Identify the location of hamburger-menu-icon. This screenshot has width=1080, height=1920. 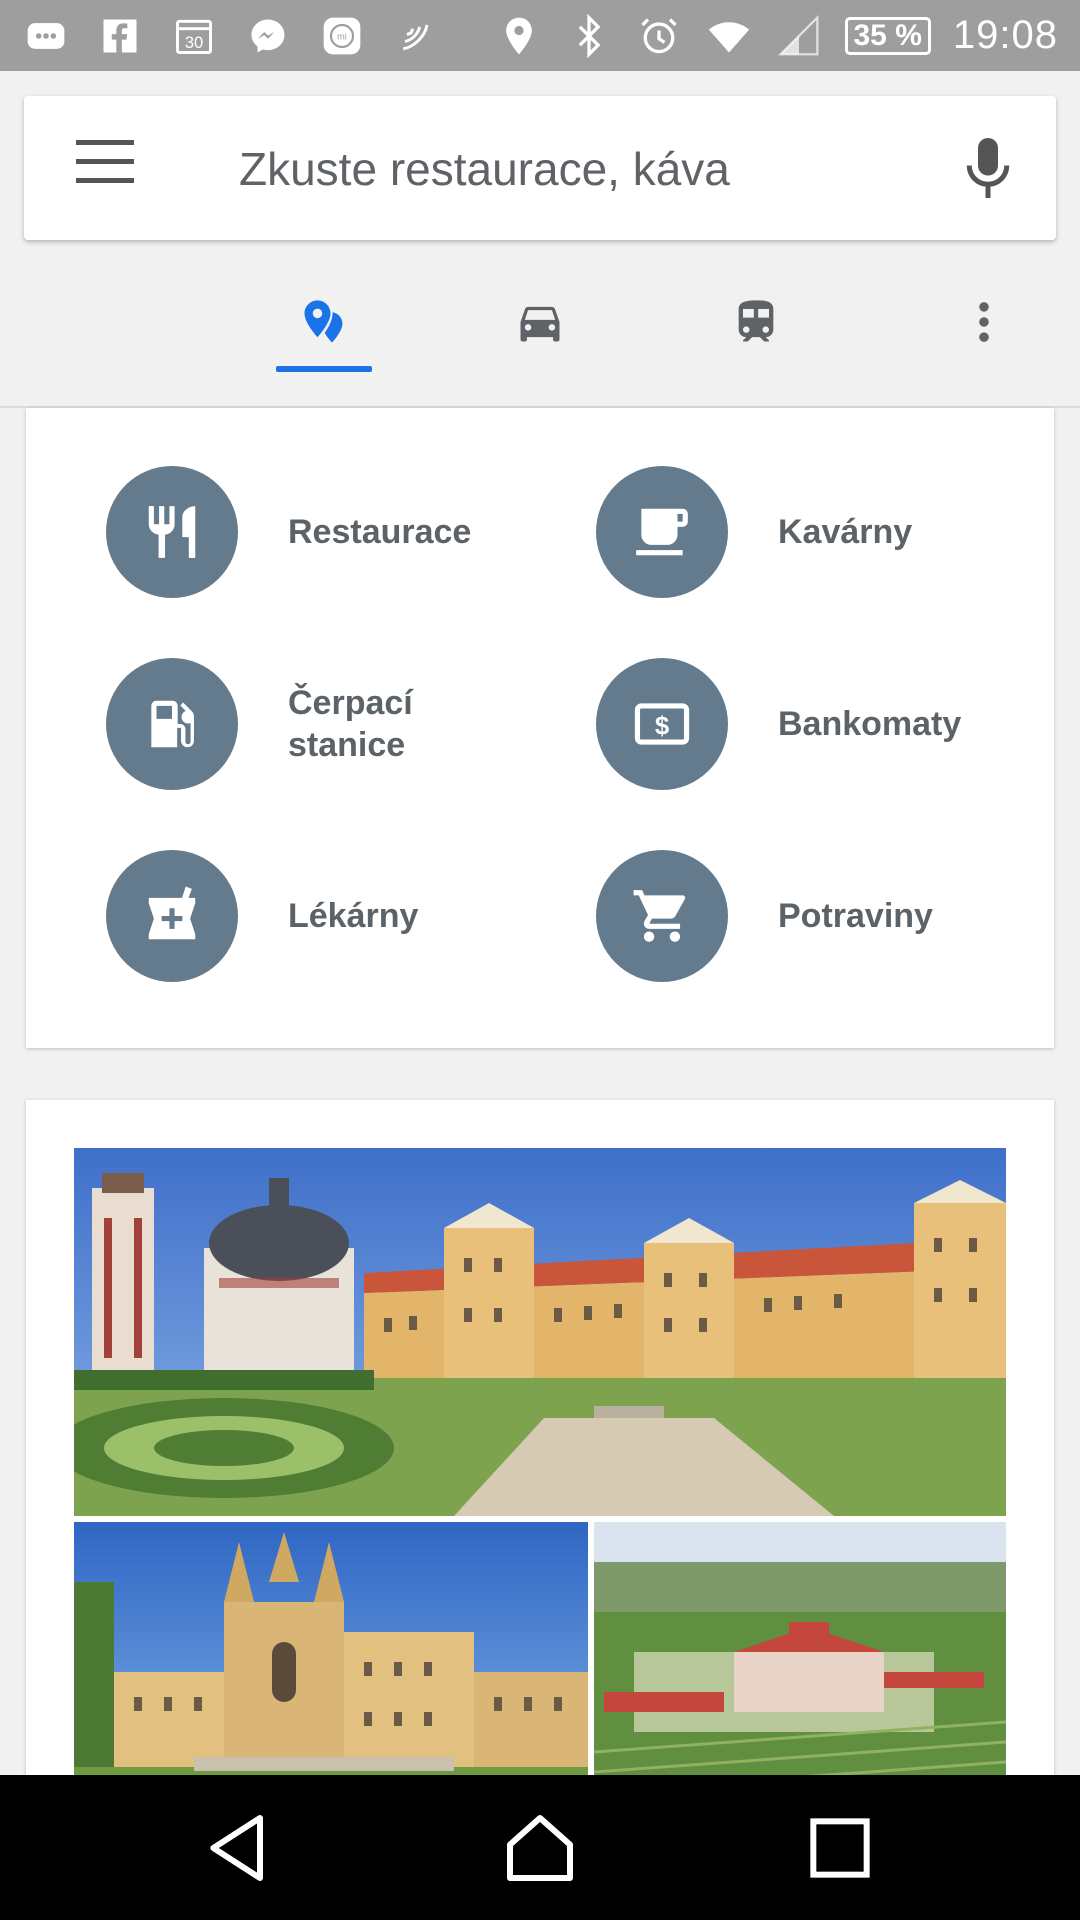
(106, 168).